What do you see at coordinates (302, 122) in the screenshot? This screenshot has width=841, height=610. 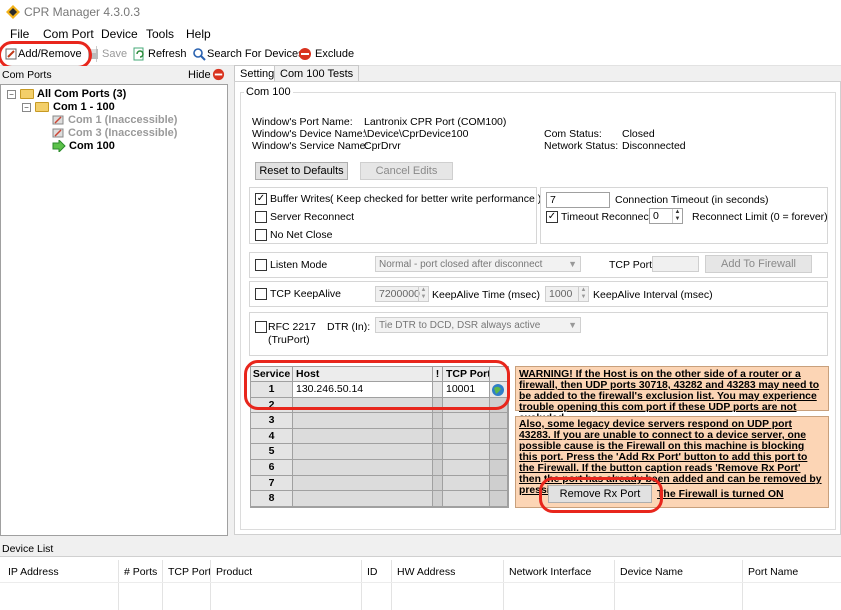 I see `info-label-port-name: Window's Port Name:` at bounding box center [302, 122].